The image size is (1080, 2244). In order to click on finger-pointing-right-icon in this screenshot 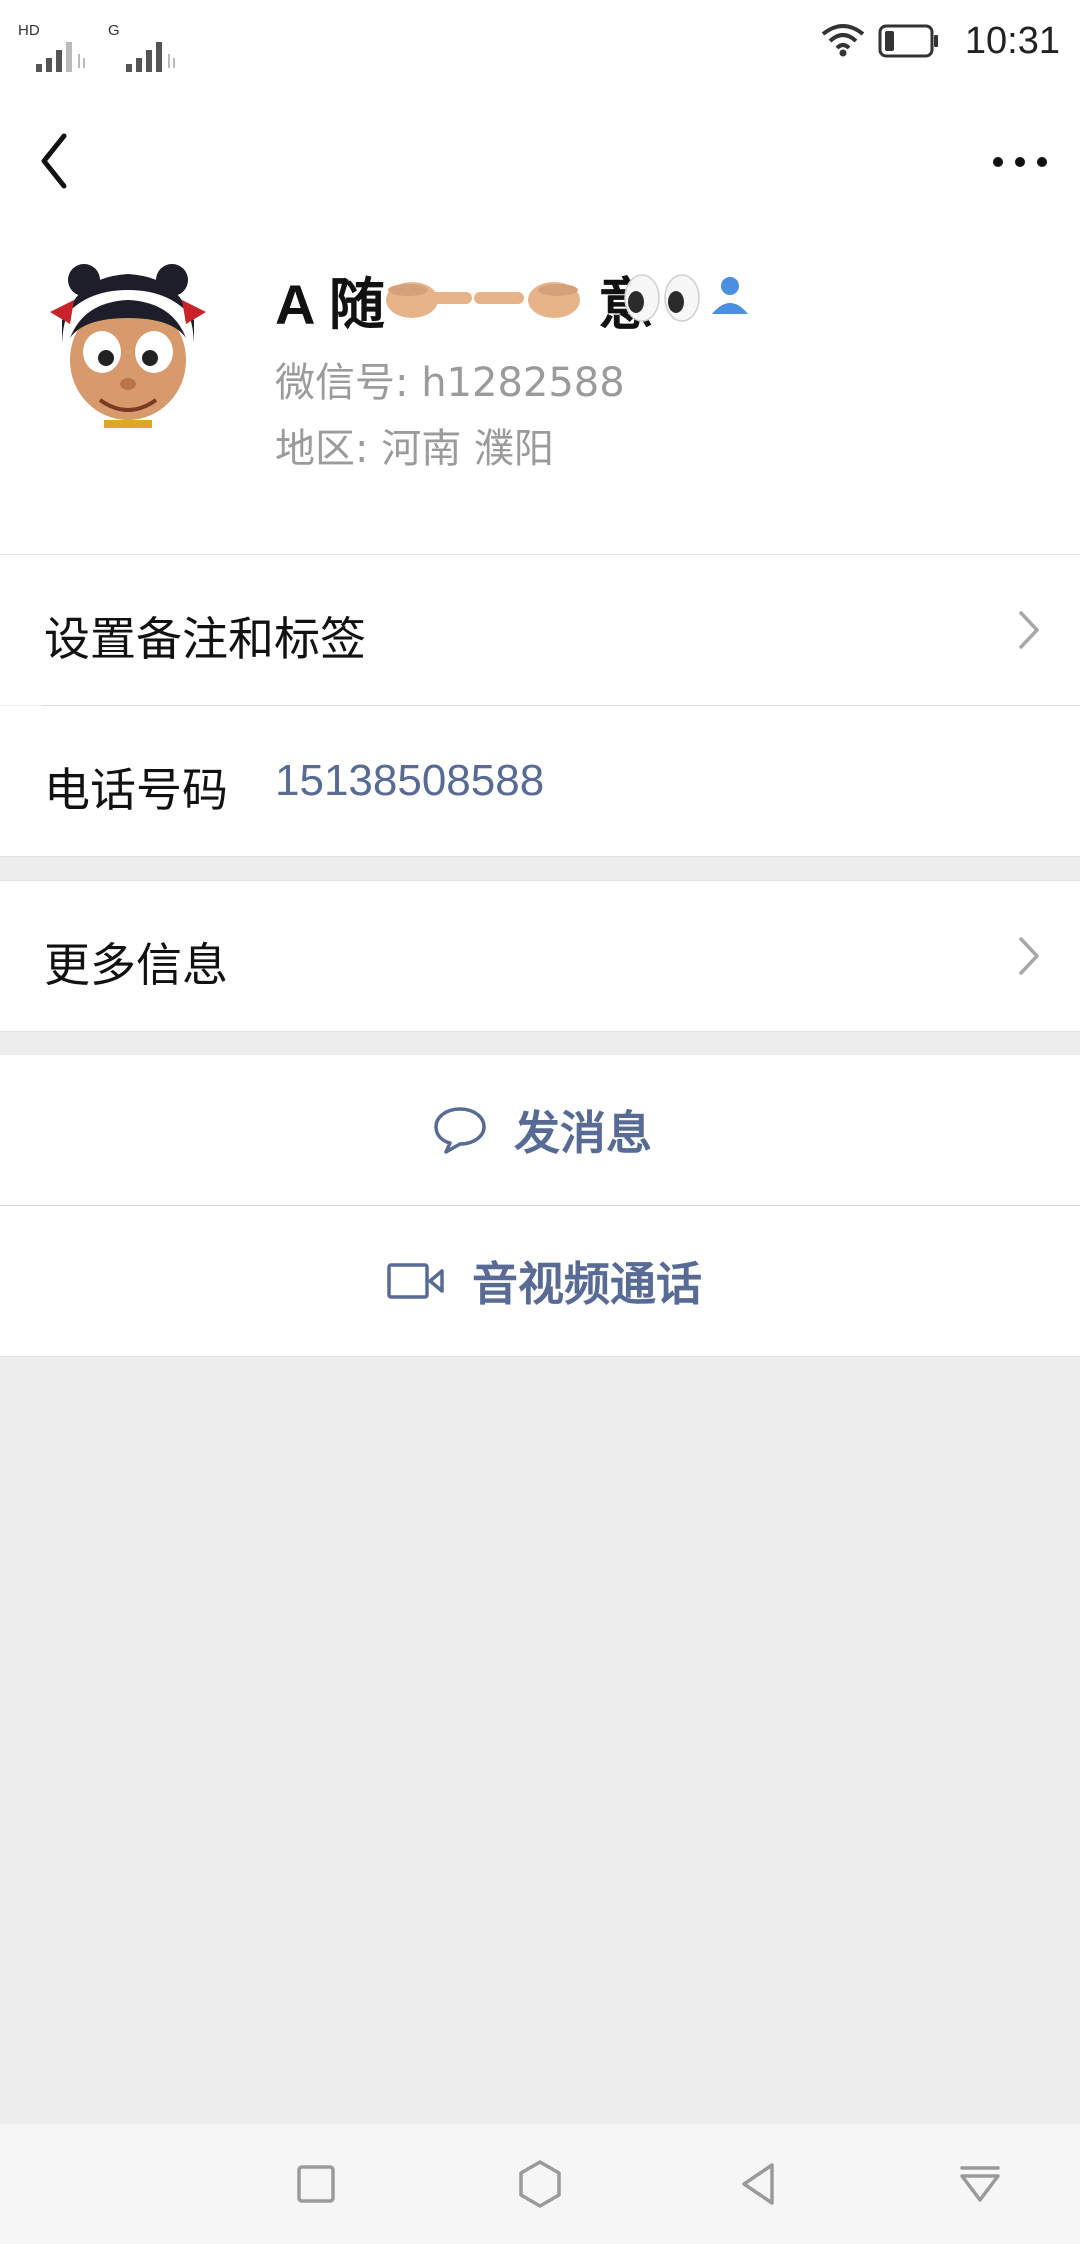, I will do `click(429, 300)`.